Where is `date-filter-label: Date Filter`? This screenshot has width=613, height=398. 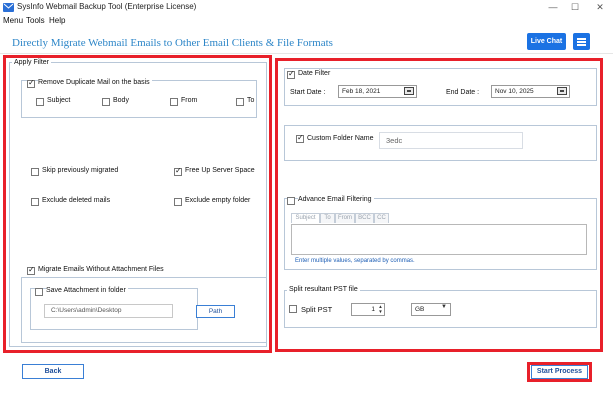 date-filter-label: Date Filter is located at coordinates (315, 73).